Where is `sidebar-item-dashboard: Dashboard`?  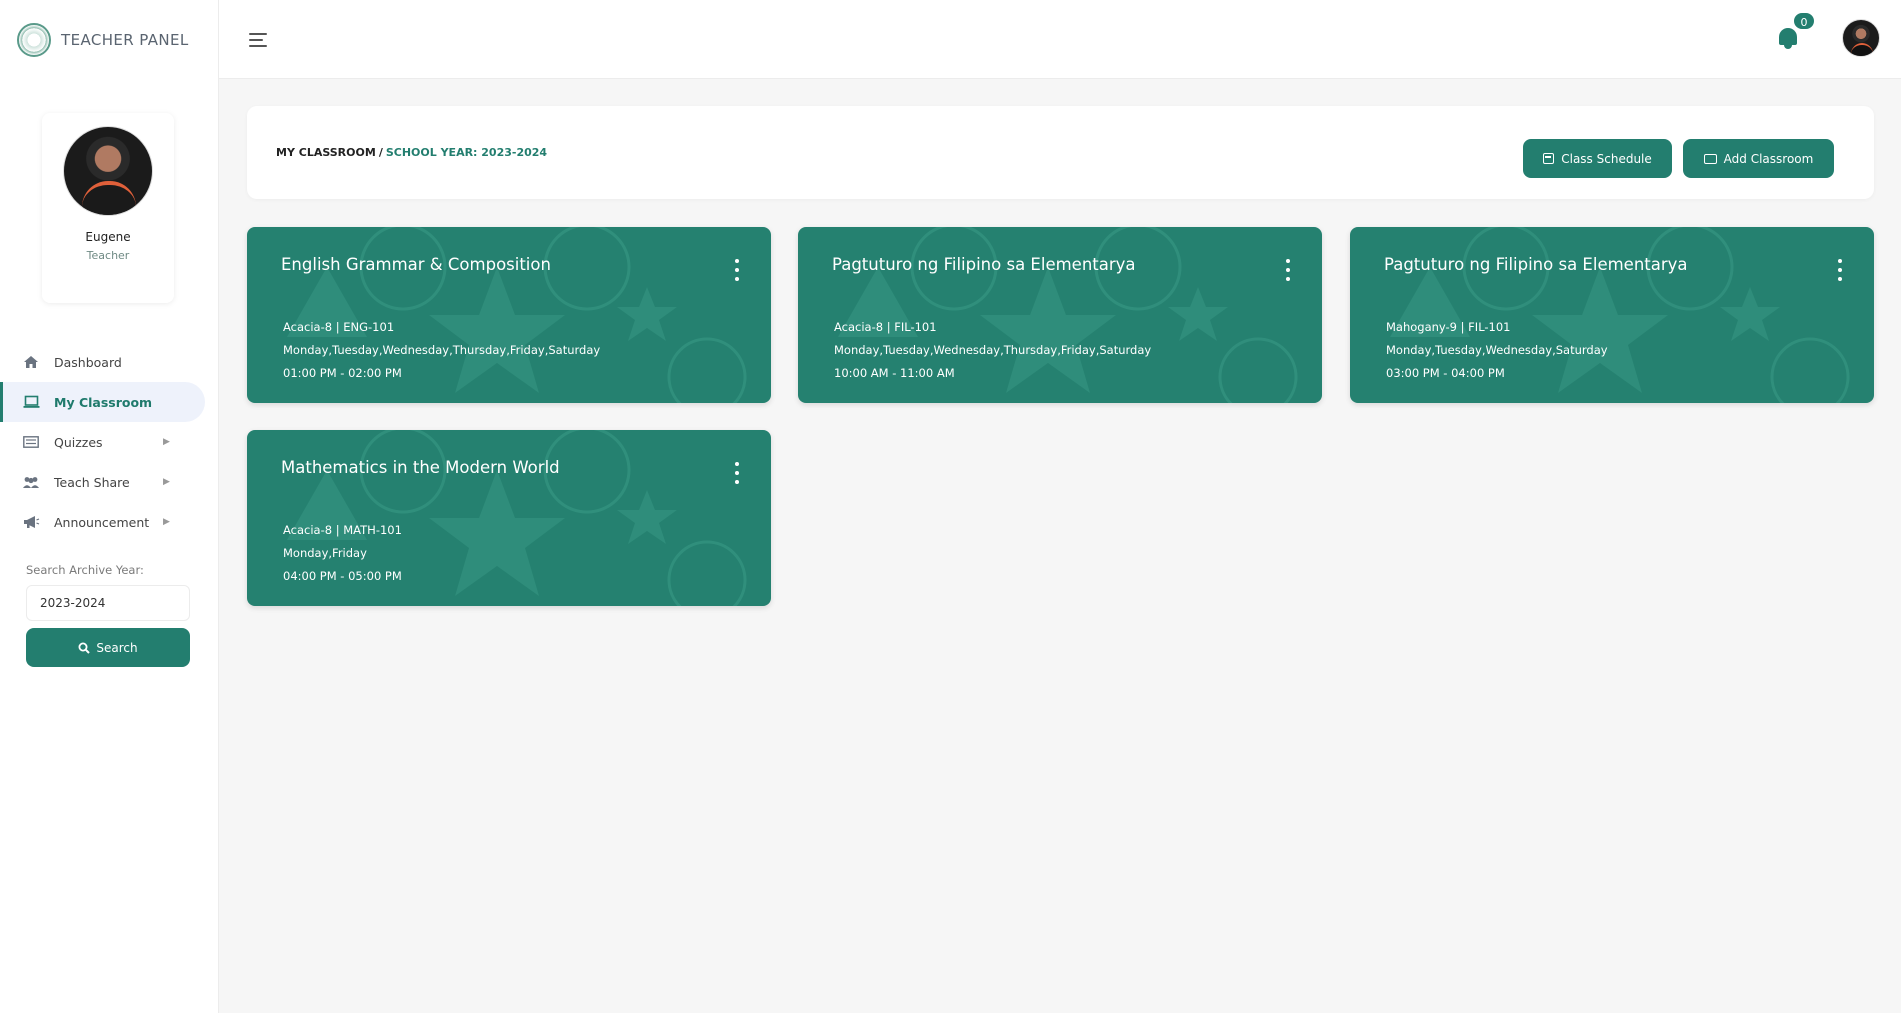 sidebar-item-dashboard: Dashboard is located at coordinates (109, 362).